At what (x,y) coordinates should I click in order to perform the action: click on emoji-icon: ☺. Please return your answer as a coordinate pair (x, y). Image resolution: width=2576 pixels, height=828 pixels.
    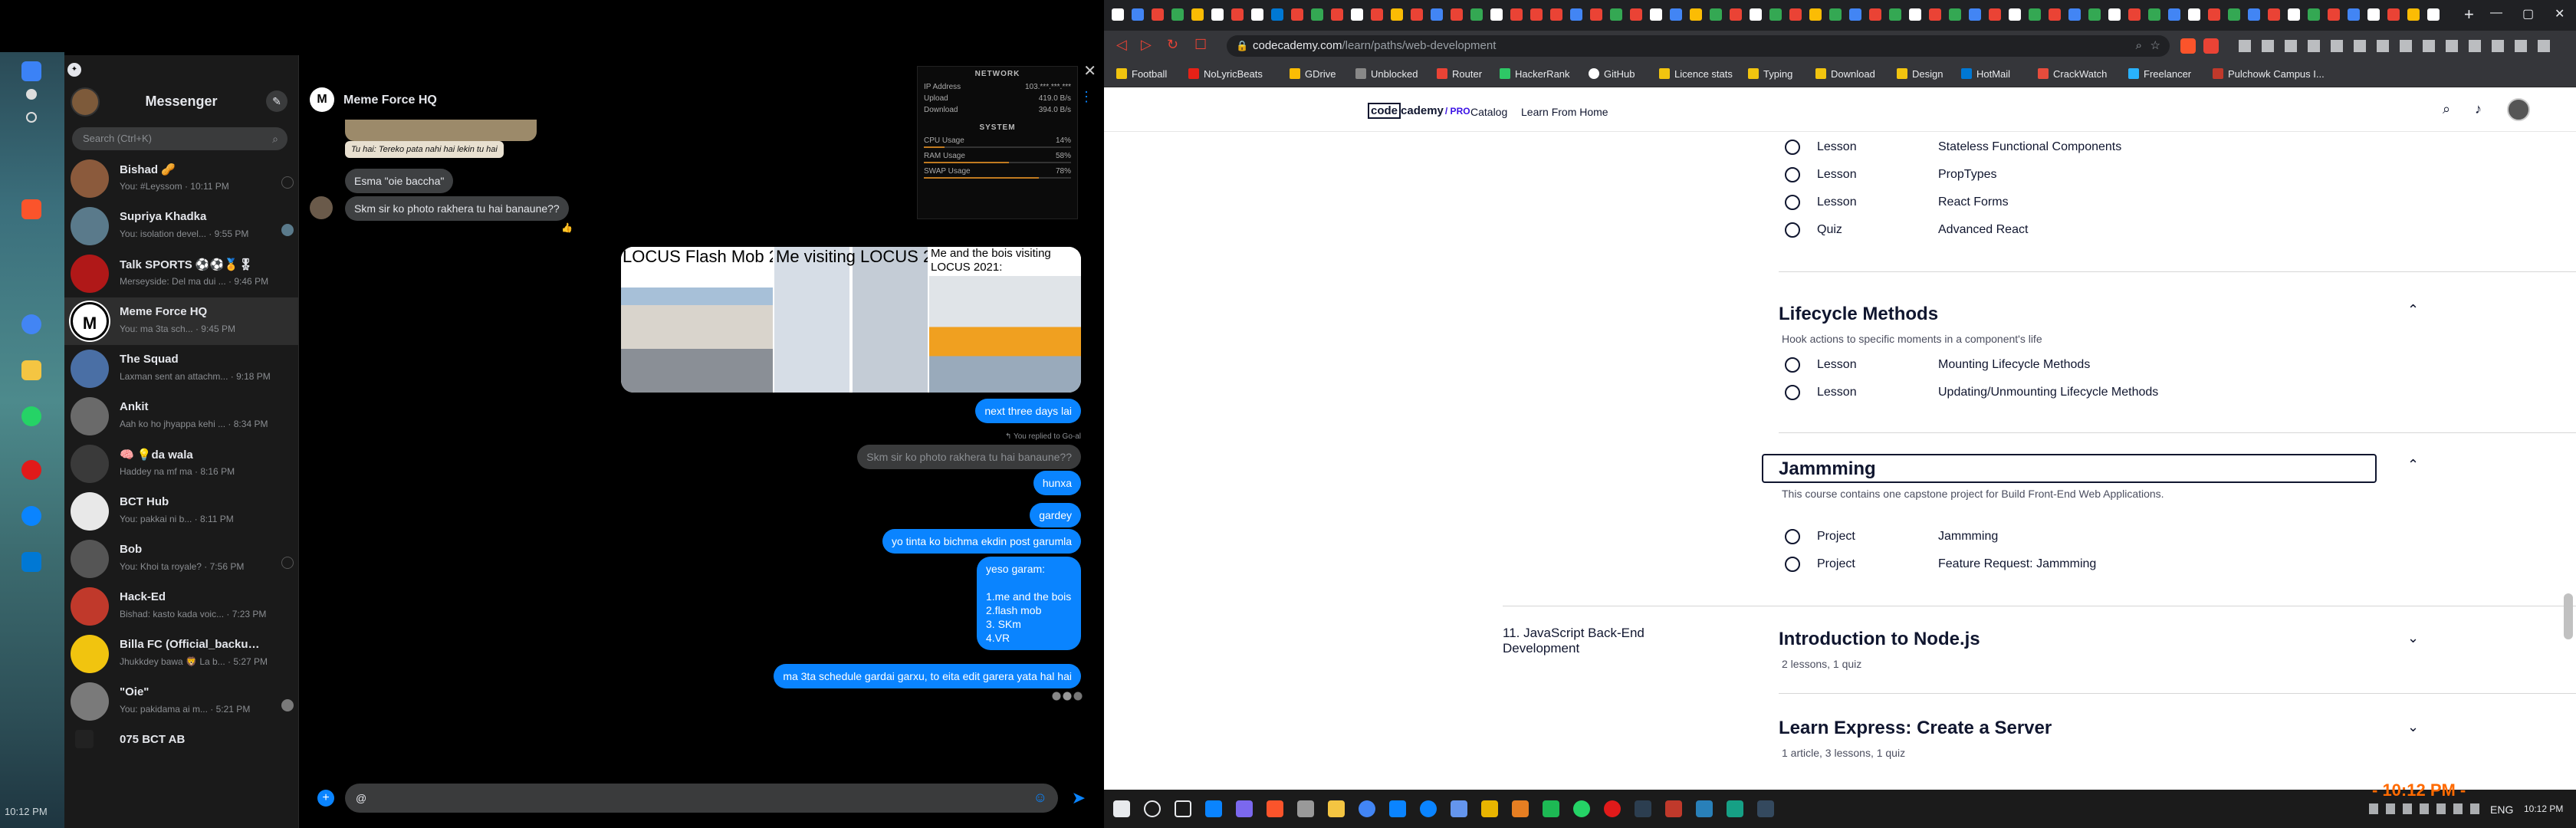
    Looking at the image, I should click on (1040, 798).